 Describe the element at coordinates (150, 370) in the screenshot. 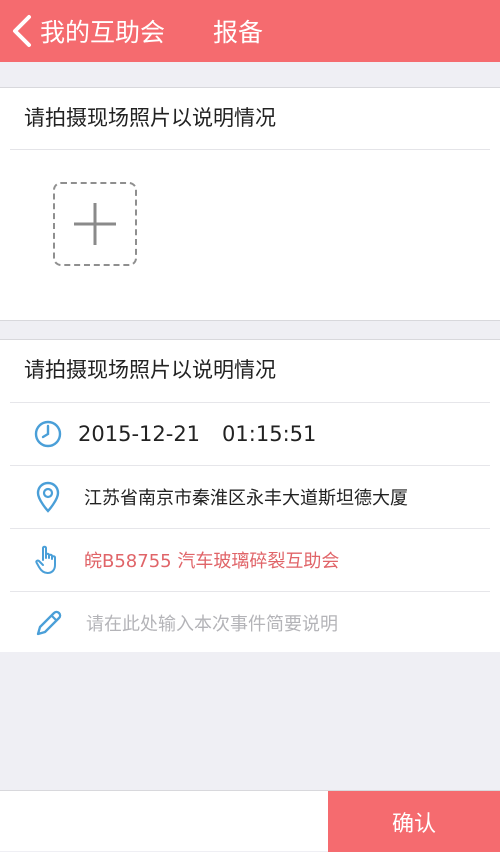

I see `info-section-title: 请拍摄现场照片以说明情况` at that location.